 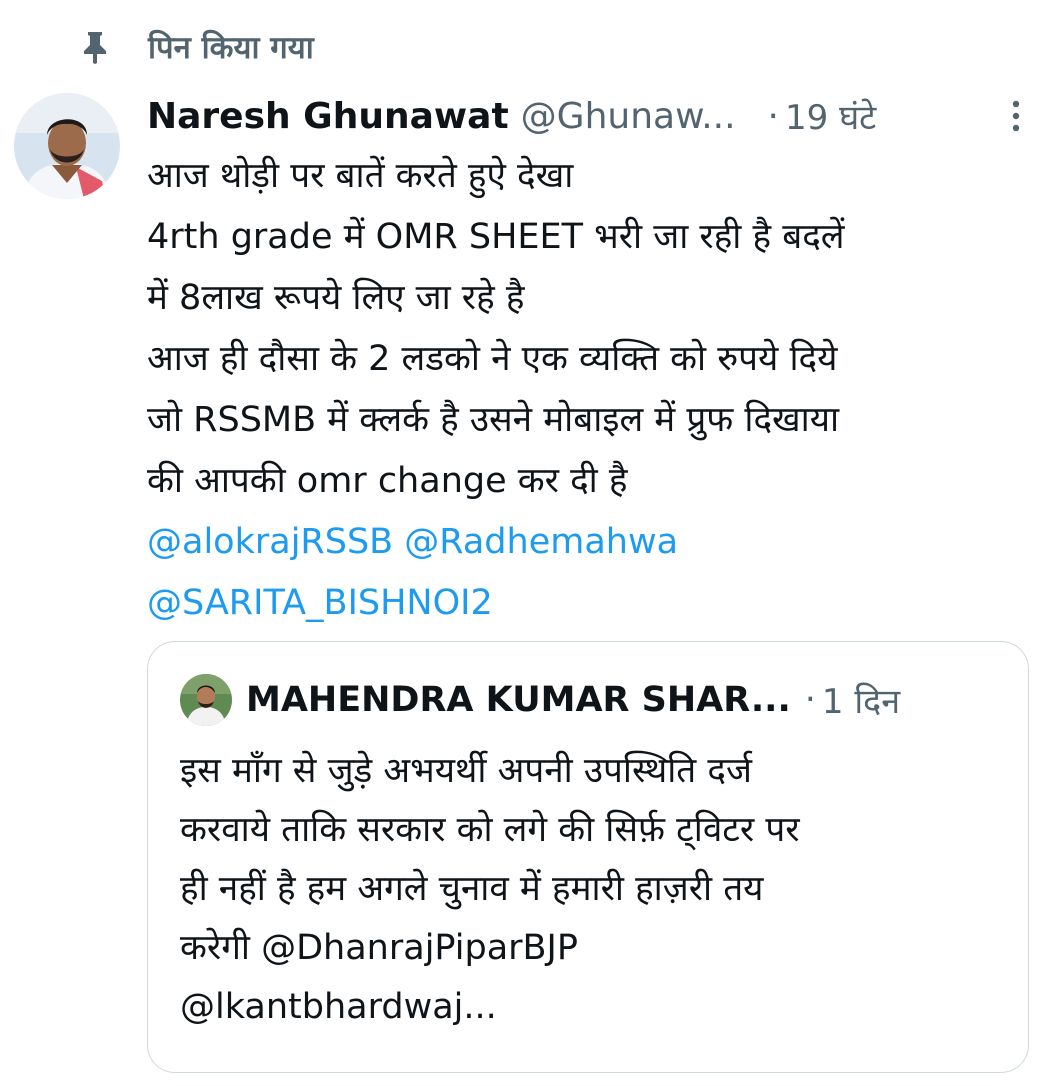 I want to click on tweet-header: Naresh Ghunawat @Ghunaw... · 19 घंटे, so click(x=592, y=116).